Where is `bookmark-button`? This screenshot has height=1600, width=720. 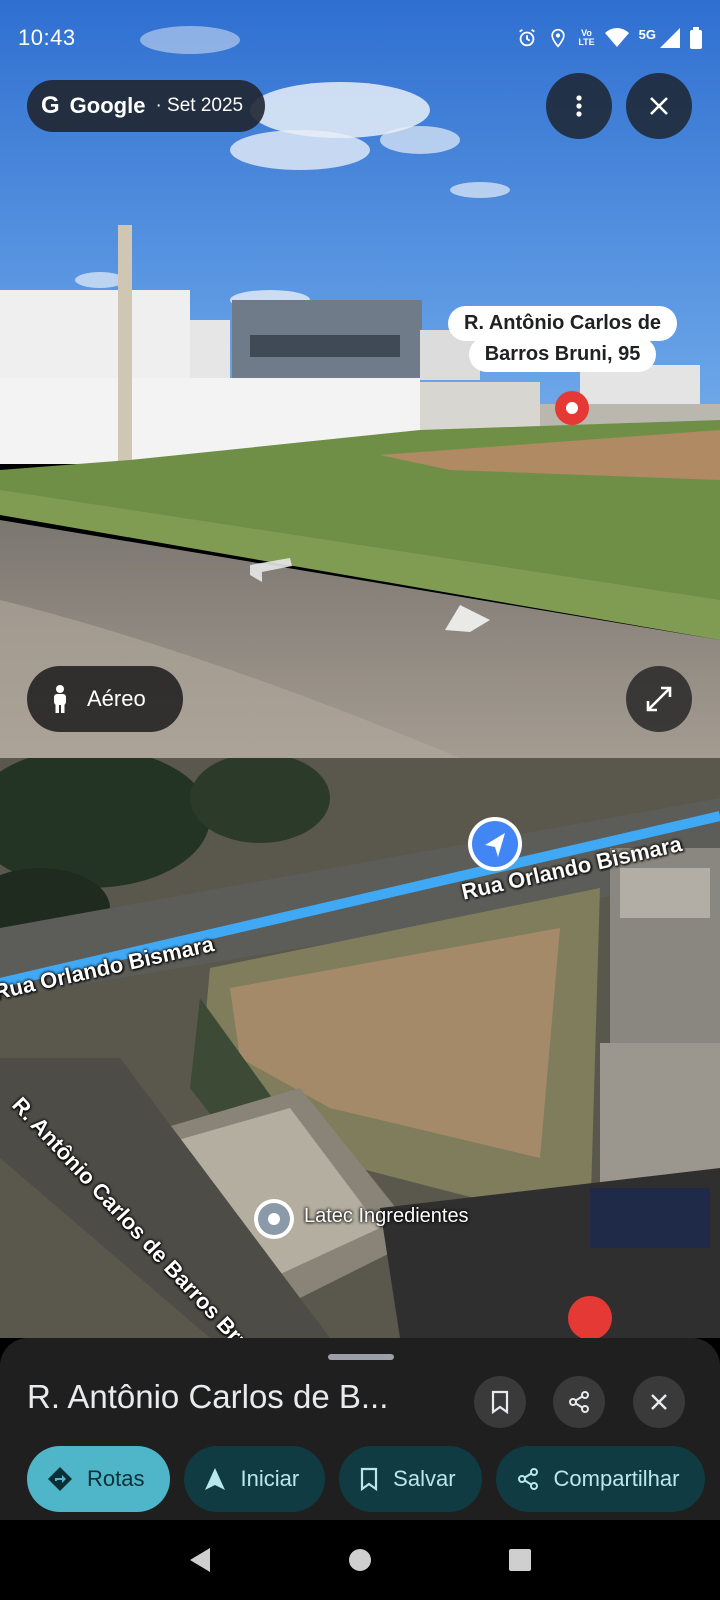
bookmark-button is located at coordinates (500, 1402).